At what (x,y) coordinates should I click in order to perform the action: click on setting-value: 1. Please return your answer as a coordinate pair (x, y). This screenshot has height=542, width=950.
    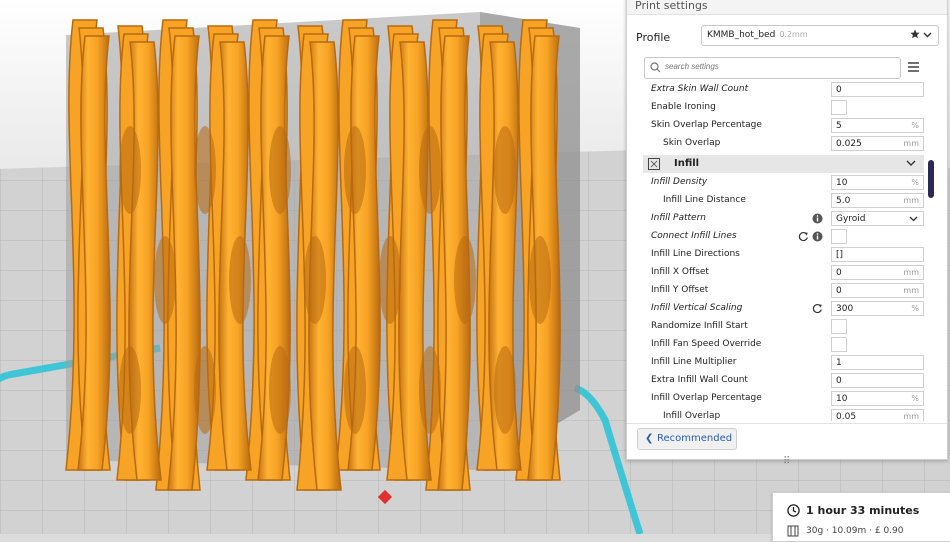
    Looking at the image, I should click on (839, 363).